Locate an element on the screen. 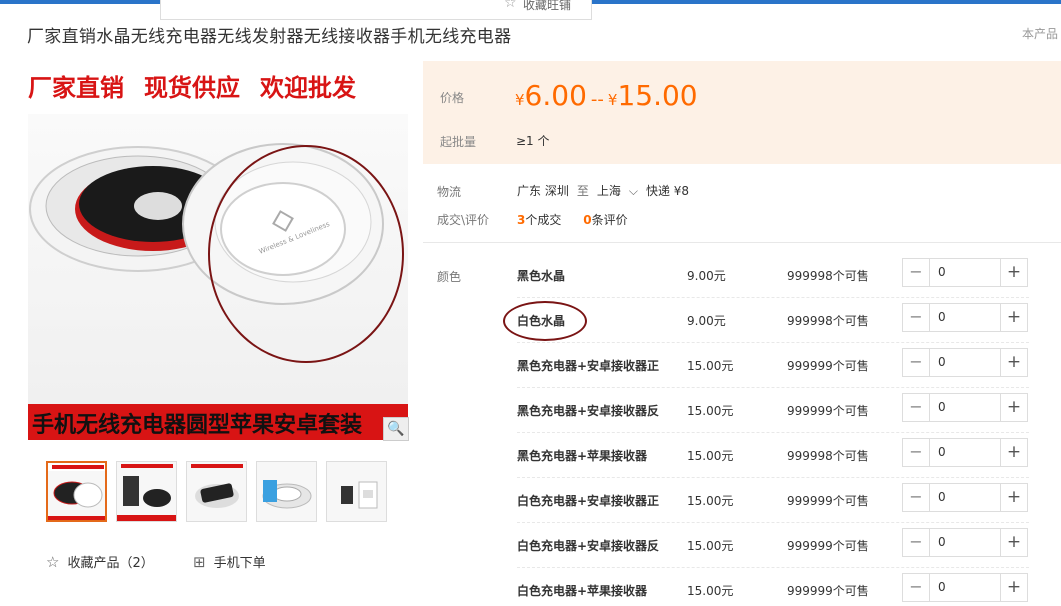 The width and height of the screenshot is (1061, 606). shipping-cost: 快递 ¥8 is located at coordinates (667, 191).